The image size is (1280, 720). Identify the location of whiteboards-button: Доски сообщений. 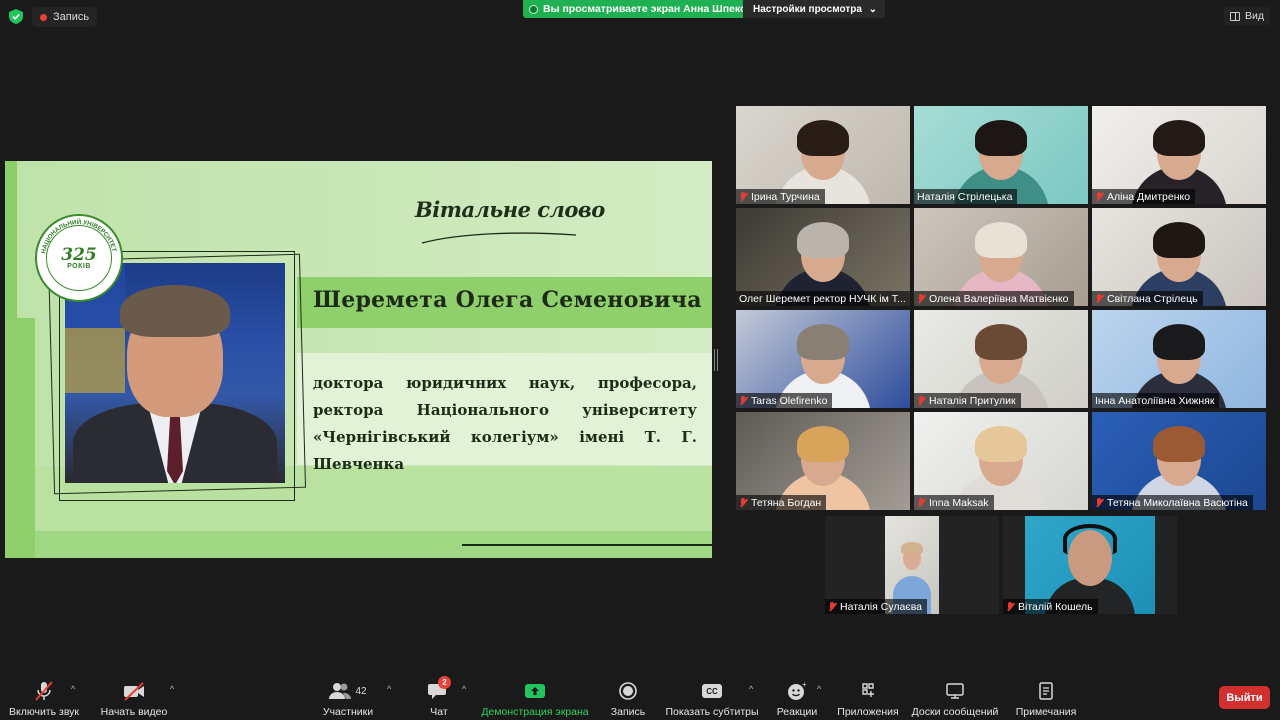
(955, 697).